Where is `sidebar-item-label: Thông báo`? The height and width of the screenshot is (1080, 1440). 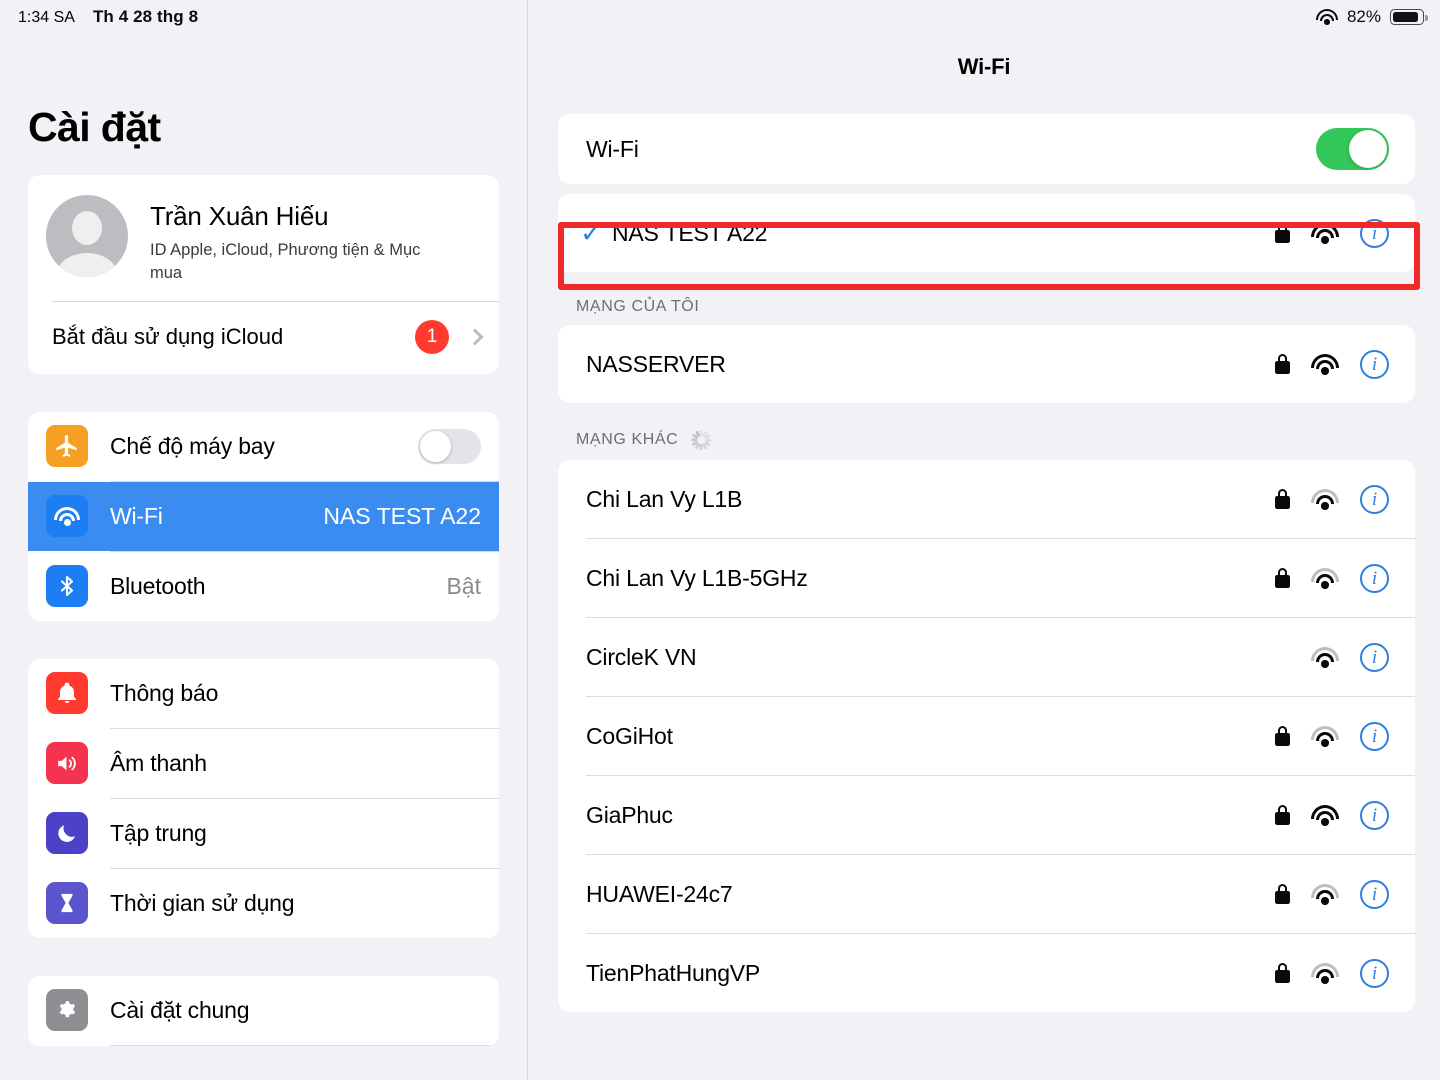 sidebar-item-label: Thông báo is located at coordinates (164, 692).